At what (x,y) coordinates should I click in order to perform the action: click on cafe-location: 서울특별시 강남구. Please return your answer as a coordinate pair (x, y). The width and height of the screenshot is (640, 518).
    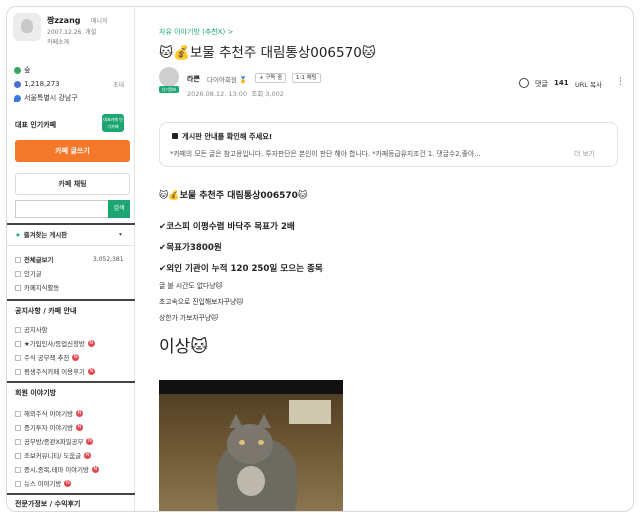
    Looking at the image, I should click on (51, 98).